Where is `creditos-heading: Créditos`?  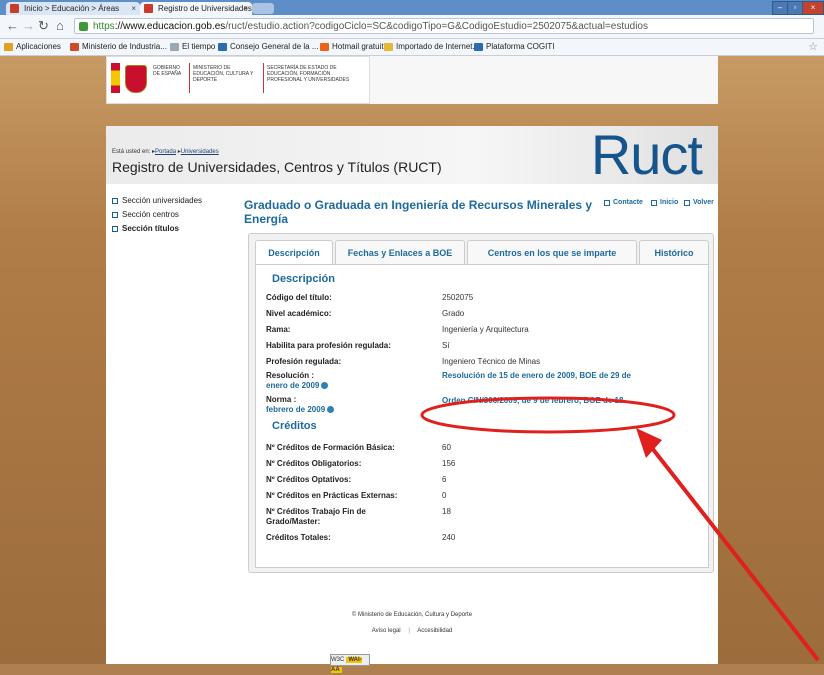 creditos-heading: Créditos is located at coordinates (294, 426).